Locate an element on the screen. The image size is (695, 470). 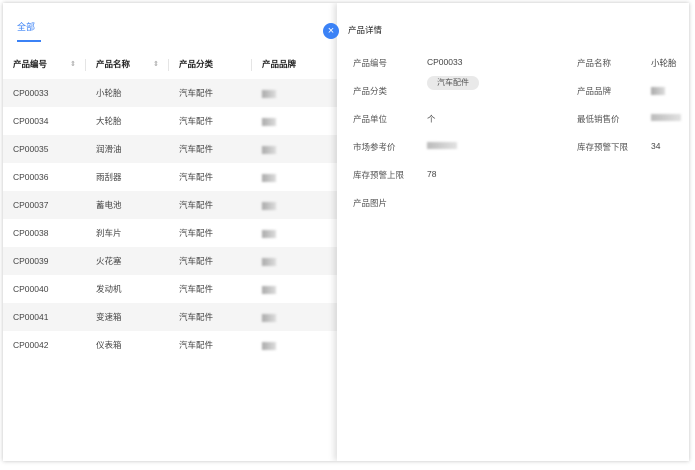
cell-name: 小轮胎 is located at coordinates (127, 93).